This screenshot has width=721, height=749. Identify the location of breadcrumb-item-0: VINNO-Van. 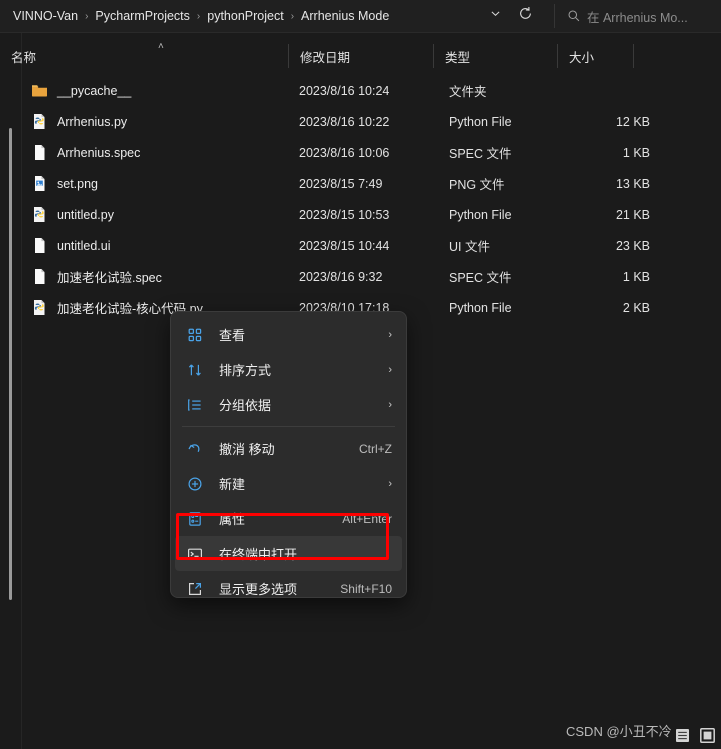
(45, 16).